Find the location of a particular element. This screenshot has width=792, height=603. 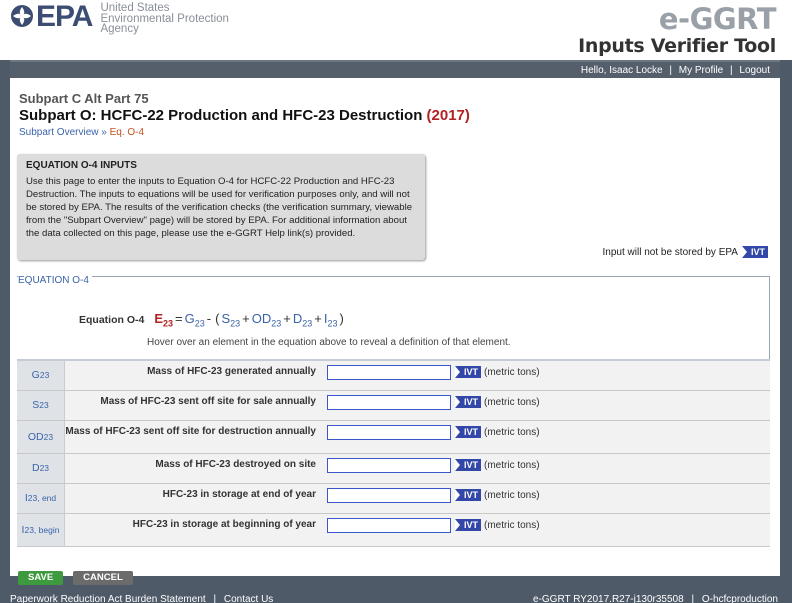

row-label: Mass of HFC-23 generated annually is located at coordinates (231, 371).